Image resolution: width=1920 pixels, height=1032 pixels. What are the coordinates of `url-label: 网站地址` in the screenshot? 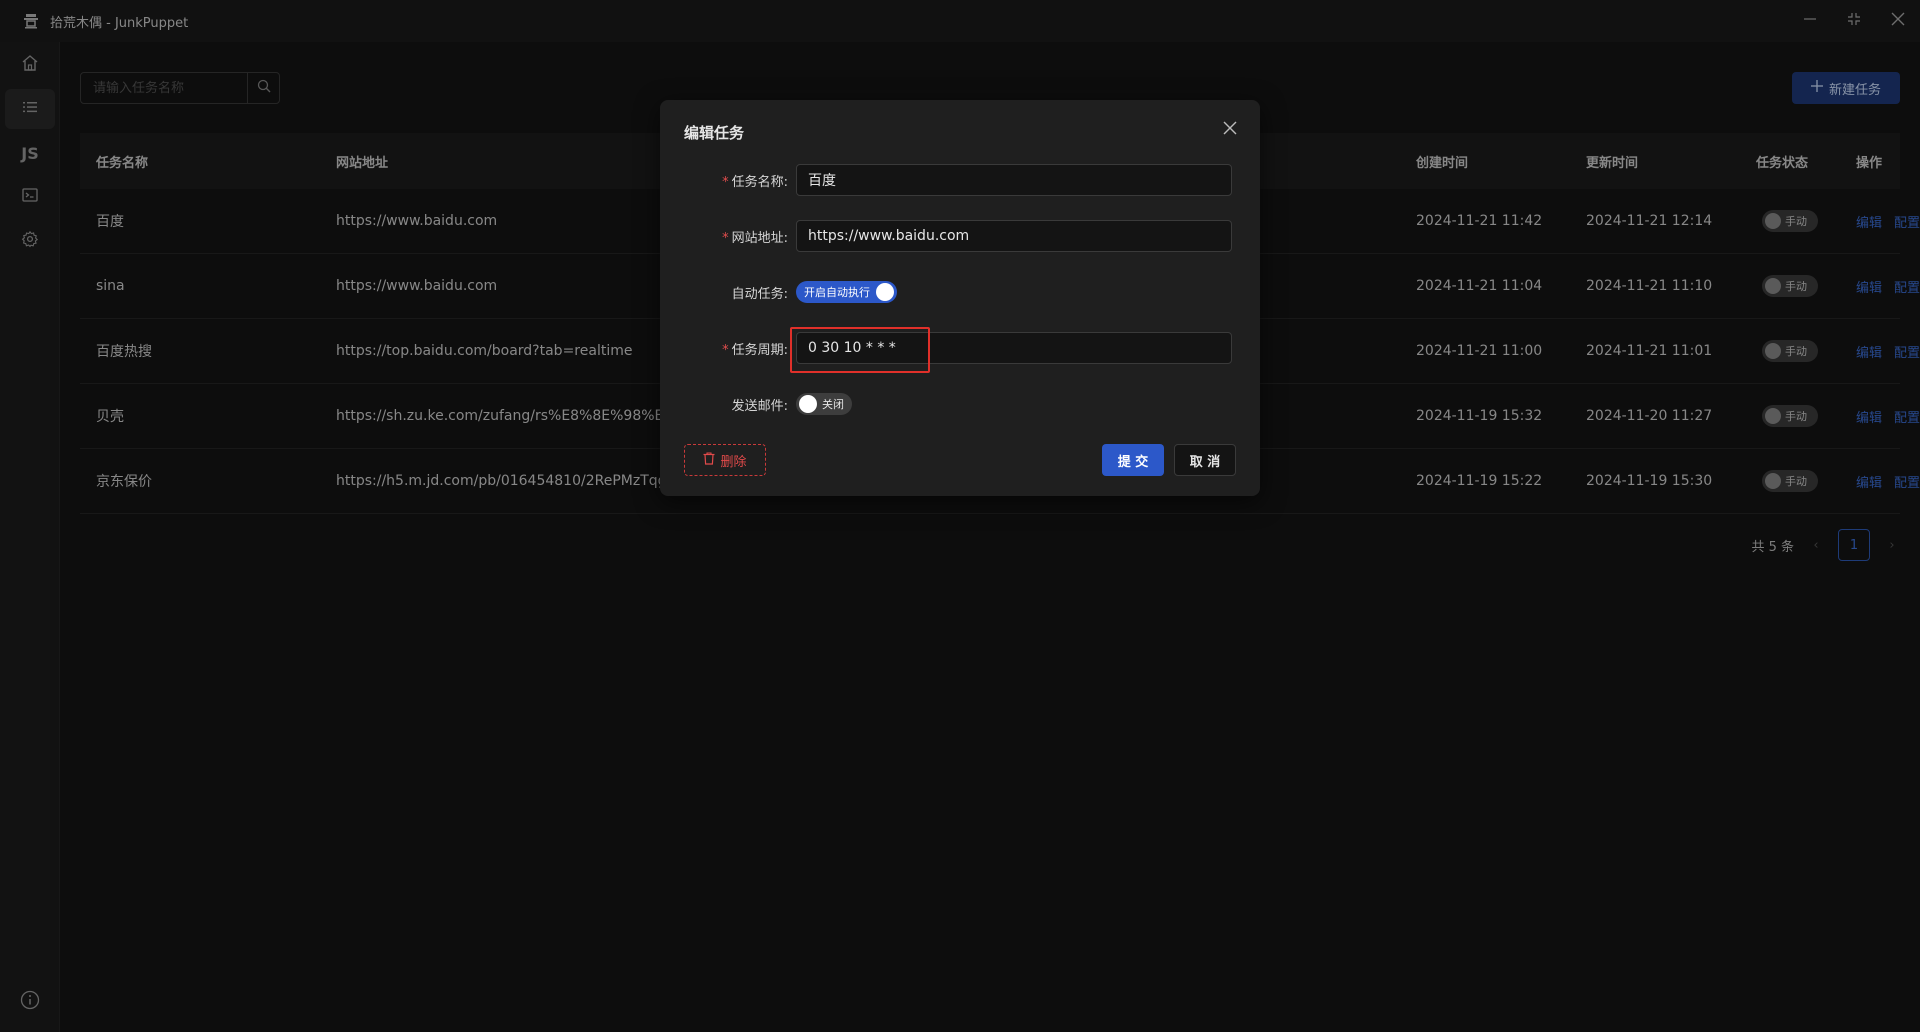 It's located at (757, 238).